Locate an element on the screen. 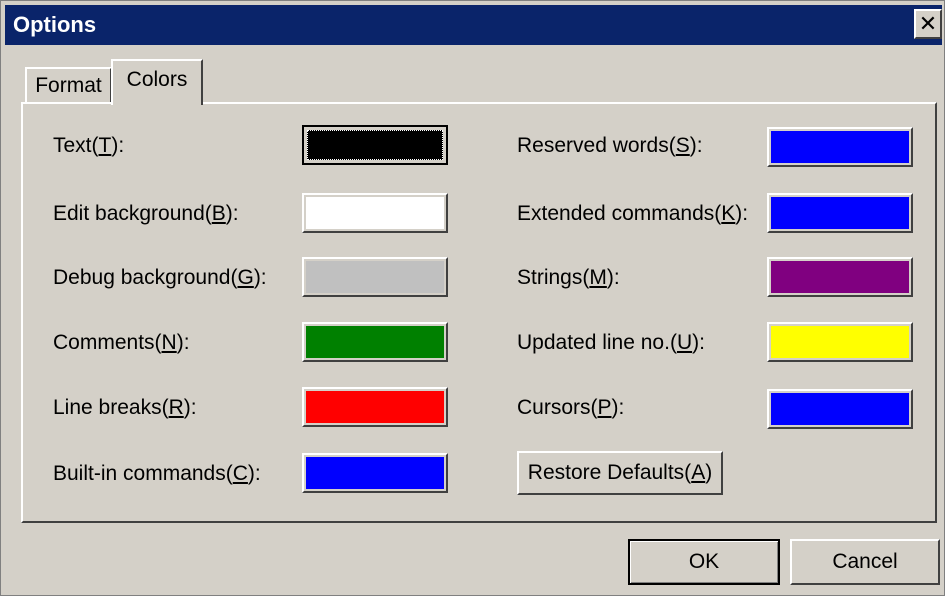 The height and width of the screenshot is (596, 945). title-bar: Options ✕ is located at coordinates (473, 25).